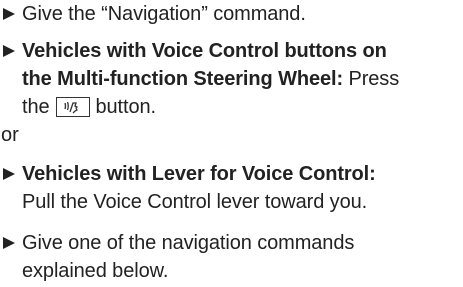 The height and width of the screenshot is (287, 463). I want to click on step-condition-line-1: Vehicles with Voice Control buttons on, so click(204, 51).